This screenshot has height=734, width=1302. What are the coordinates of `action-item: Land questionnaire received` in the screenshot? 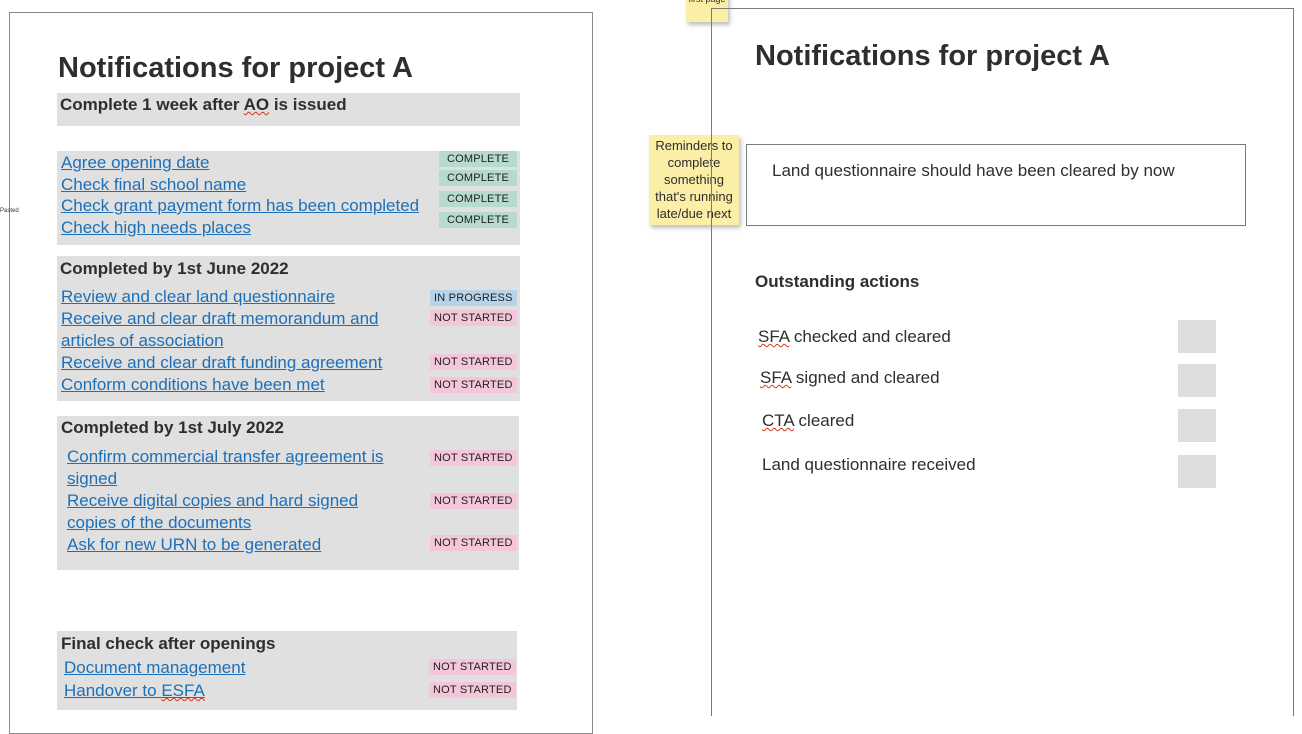 It's located at (869, 464).